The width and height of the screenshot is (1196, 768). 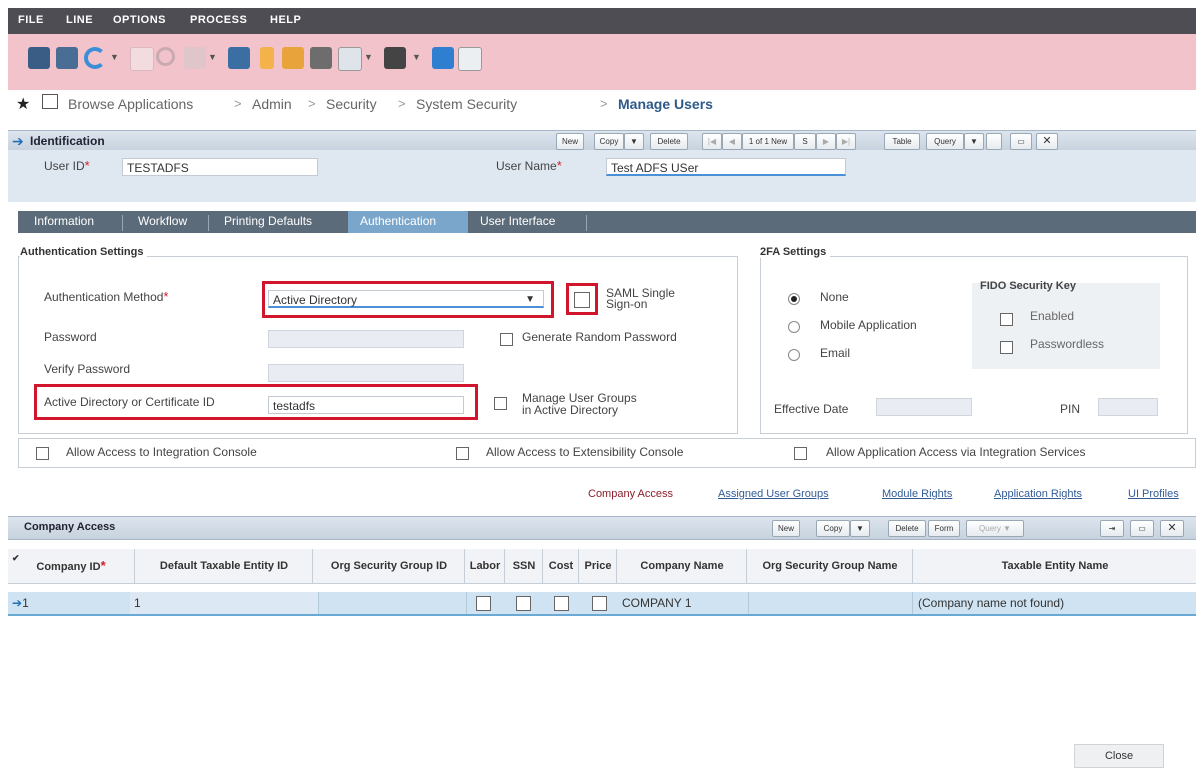 What do you see at coordinates (239, 58) in the screenshot?
I see `monitor-icon` at bounding box center [239, 58].